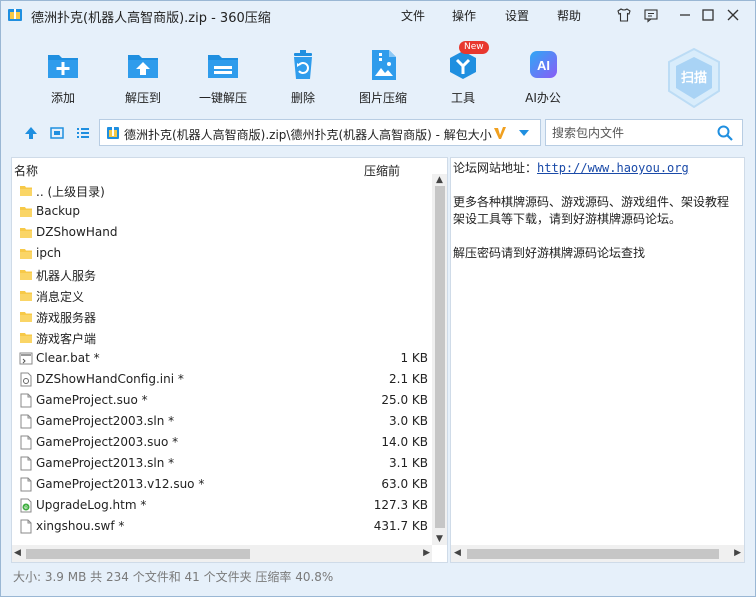 The height and width of the screenshot is (597, 756). I want to click on maximize-icon, so click(708, 15).